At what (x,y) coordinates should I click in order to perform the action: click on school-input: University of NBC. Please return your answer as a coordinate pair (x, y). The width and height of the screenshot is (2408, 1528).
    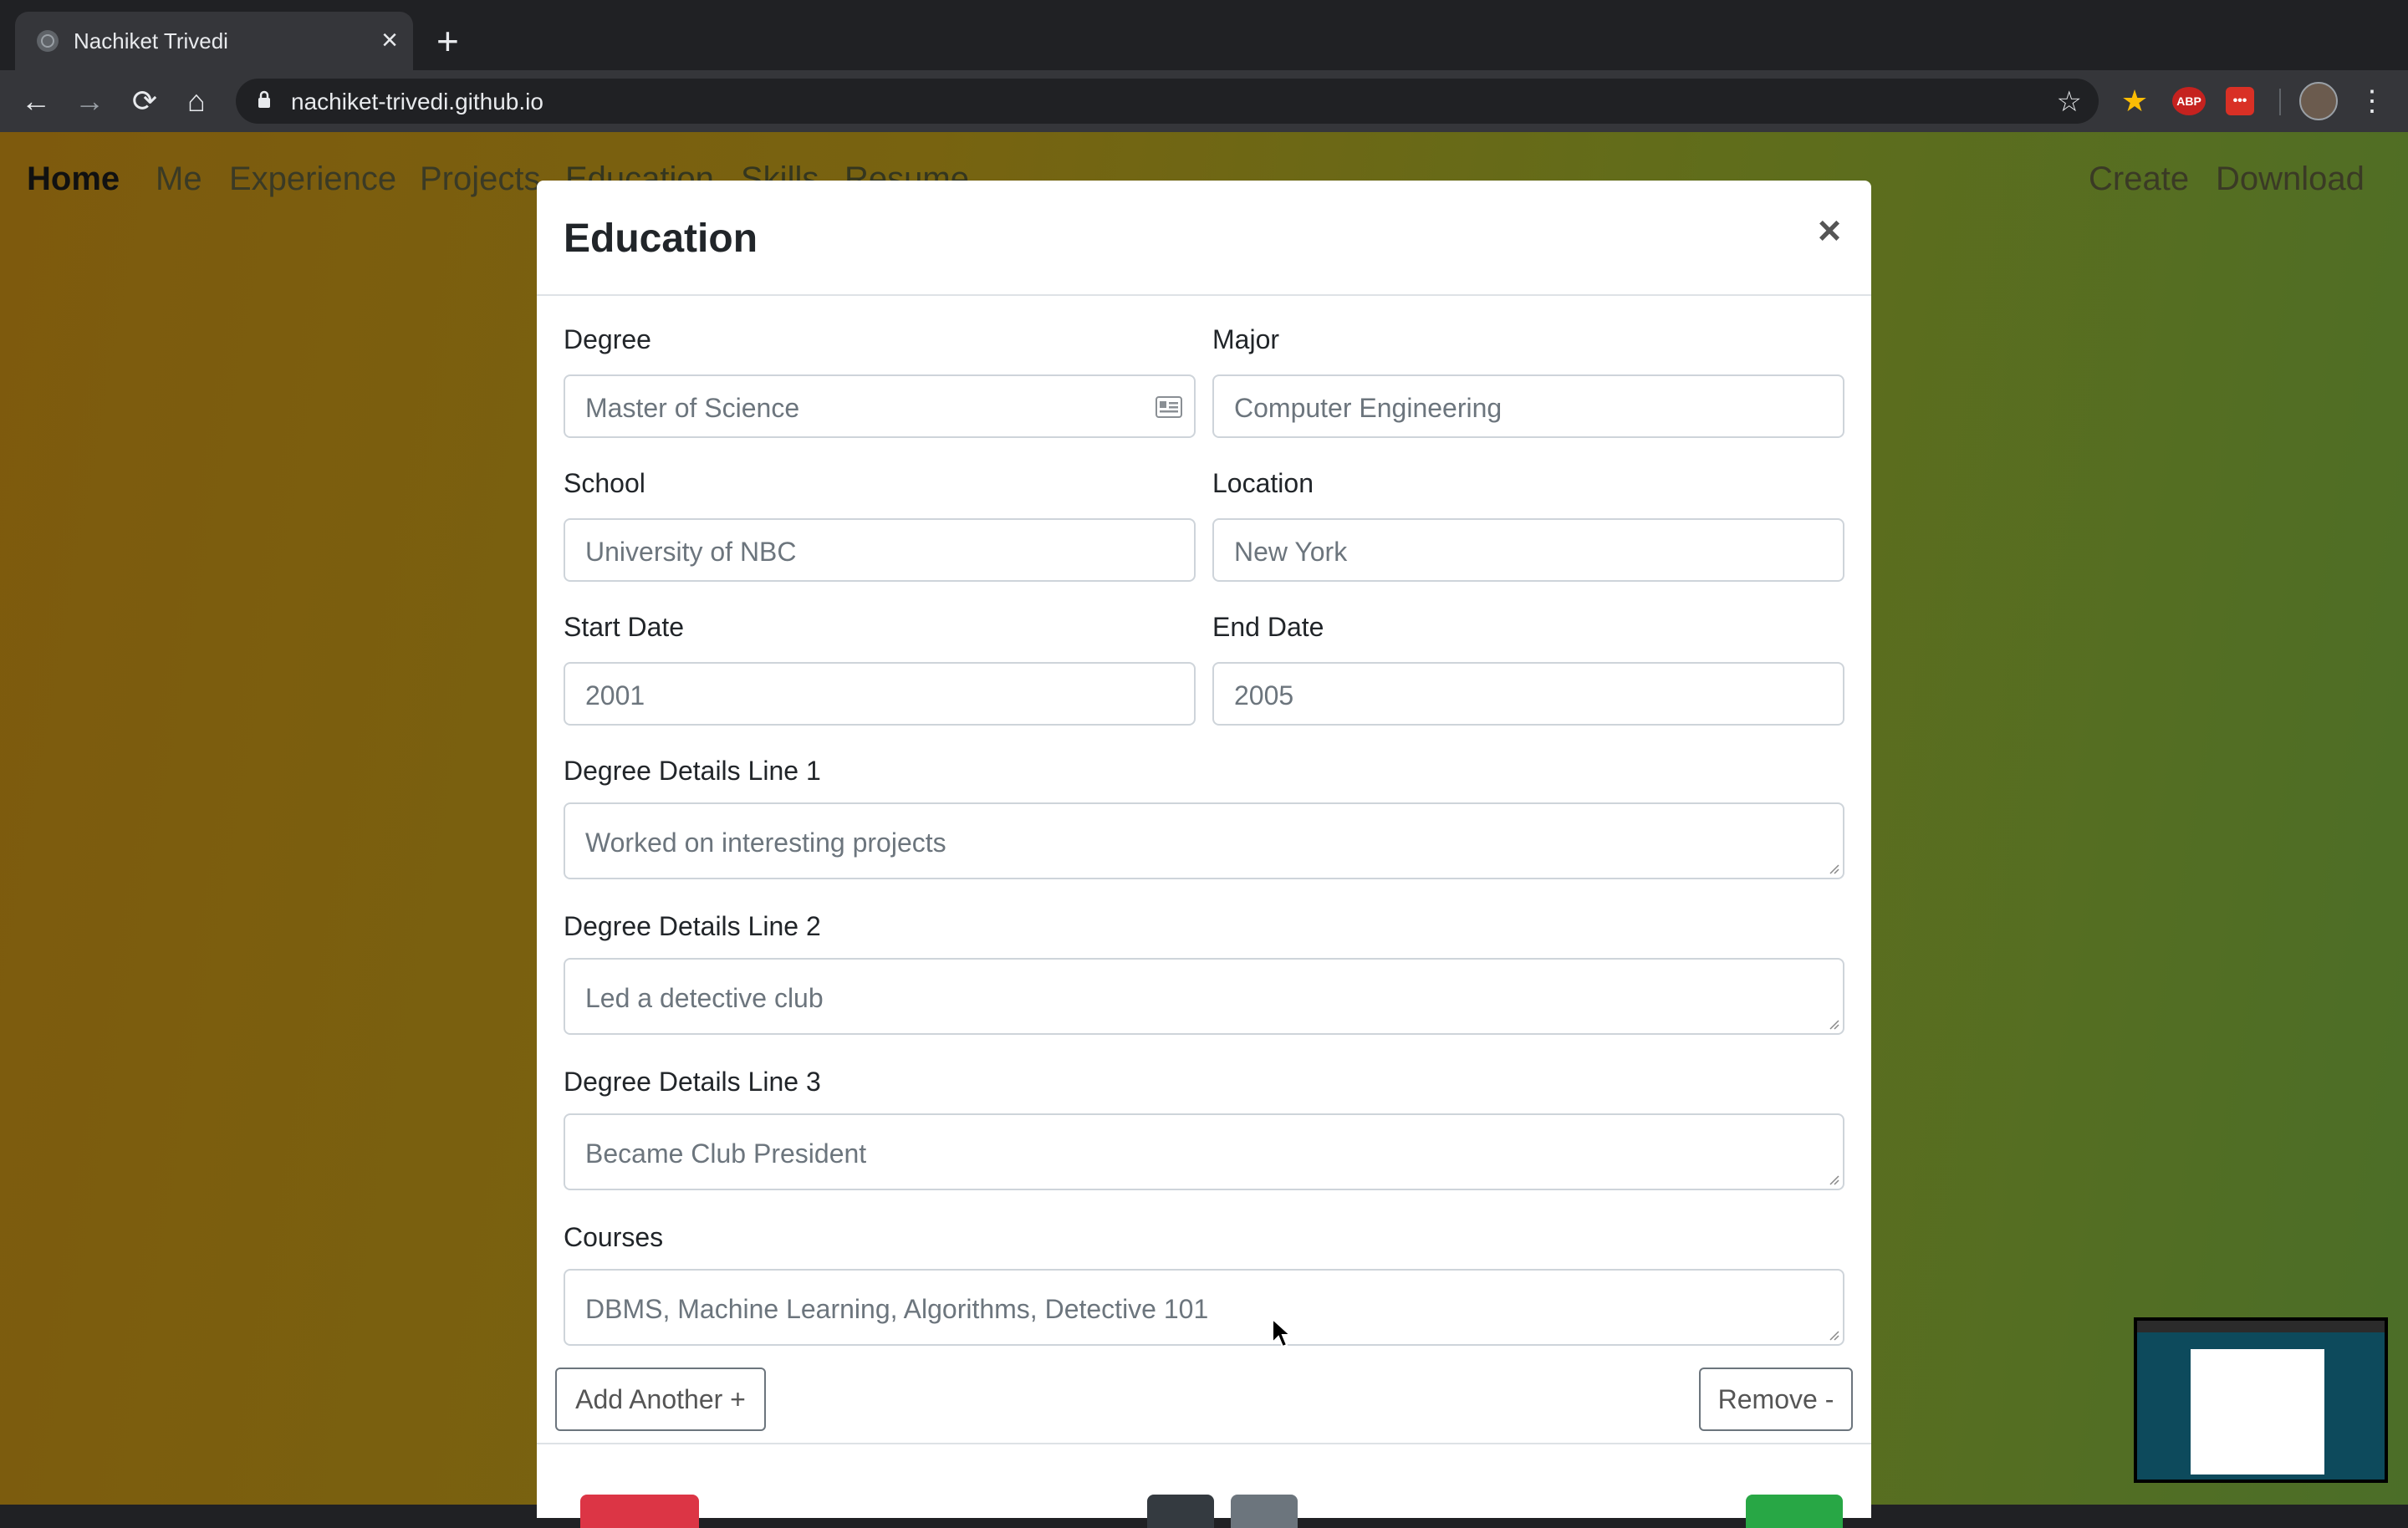
    Looking at the image, I should click on (880, 550).